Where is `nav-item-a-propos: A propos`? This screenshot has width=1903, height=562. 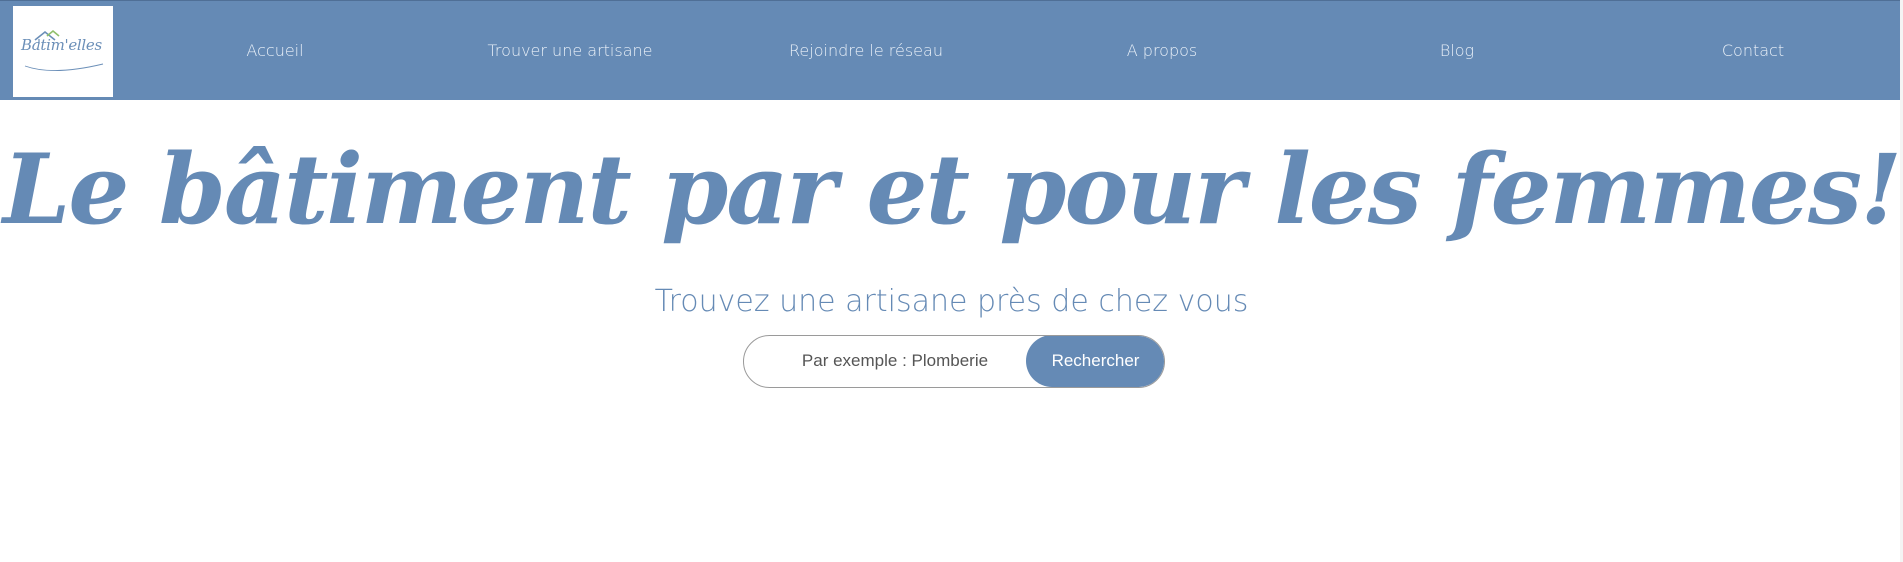 nav-item-a-propos: A propos is located at coordinates (1162, 51).